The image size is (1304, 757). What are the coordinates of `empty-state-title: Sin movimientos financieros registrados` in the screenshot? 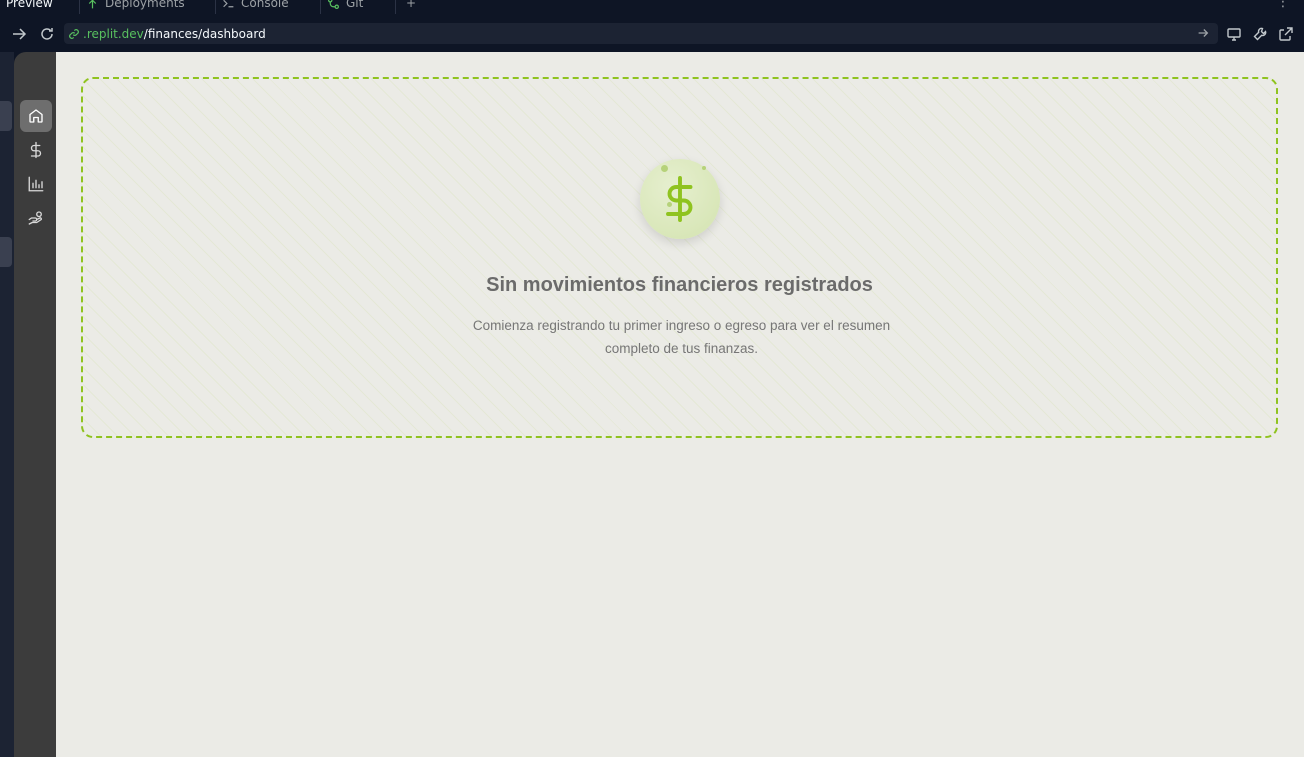 It's located at (679, 285).